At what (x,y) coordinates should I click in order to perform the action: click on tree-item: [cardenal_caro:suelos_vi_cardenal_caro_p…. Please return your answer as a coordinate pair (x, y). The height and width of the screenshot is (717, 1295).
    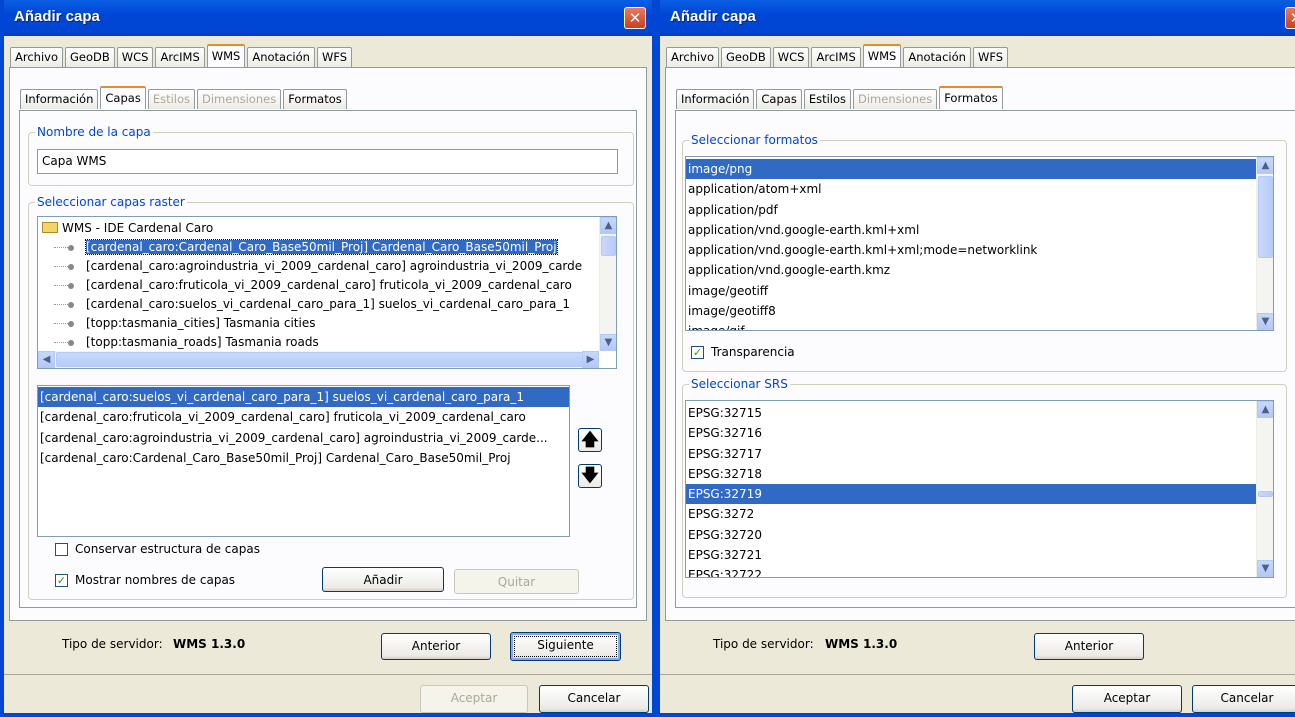
    Looking at the image, I should click on (318, 304).